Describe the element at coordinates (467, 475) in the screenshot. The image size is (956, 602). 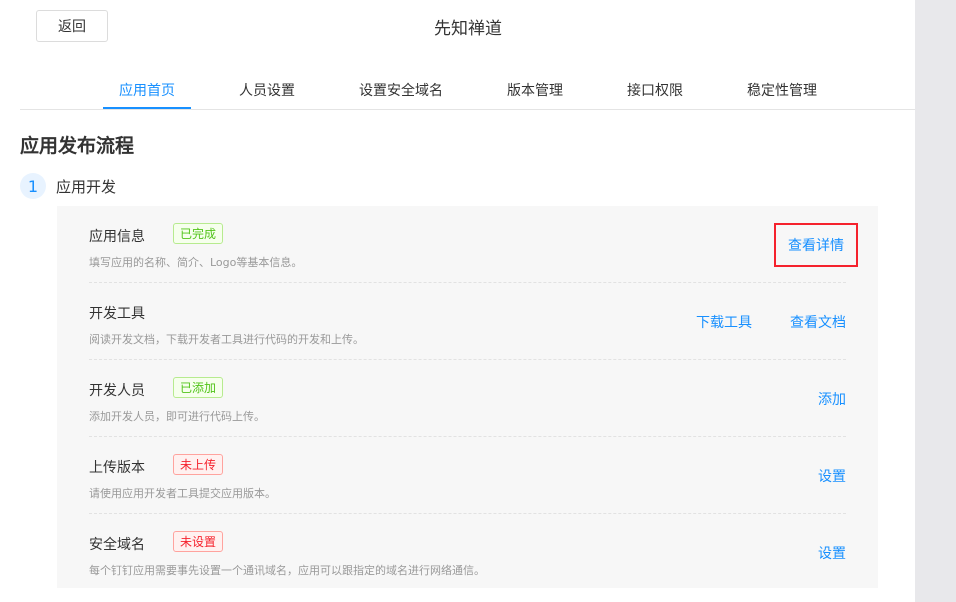
I see `list-item: 上传版本 未上传 请使用应用开发者工具提交应用版本。 设置` at that location.